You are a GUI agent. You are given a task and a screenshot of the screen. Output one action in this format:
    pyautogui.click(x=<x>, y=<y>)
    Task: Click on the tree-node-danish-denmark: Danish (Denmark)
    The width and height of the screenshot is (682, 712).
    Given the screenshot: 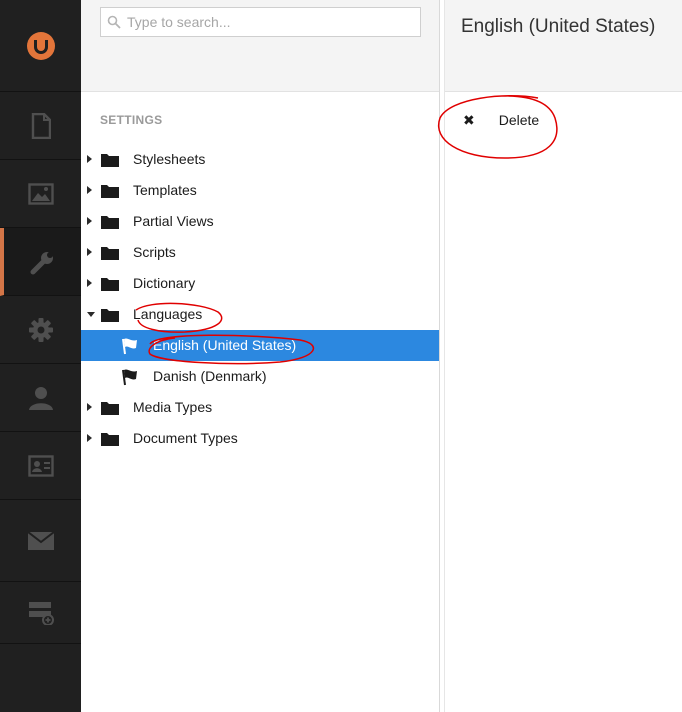 What is the action you would take?
    pyautogui.click(x=260, y=376)
    